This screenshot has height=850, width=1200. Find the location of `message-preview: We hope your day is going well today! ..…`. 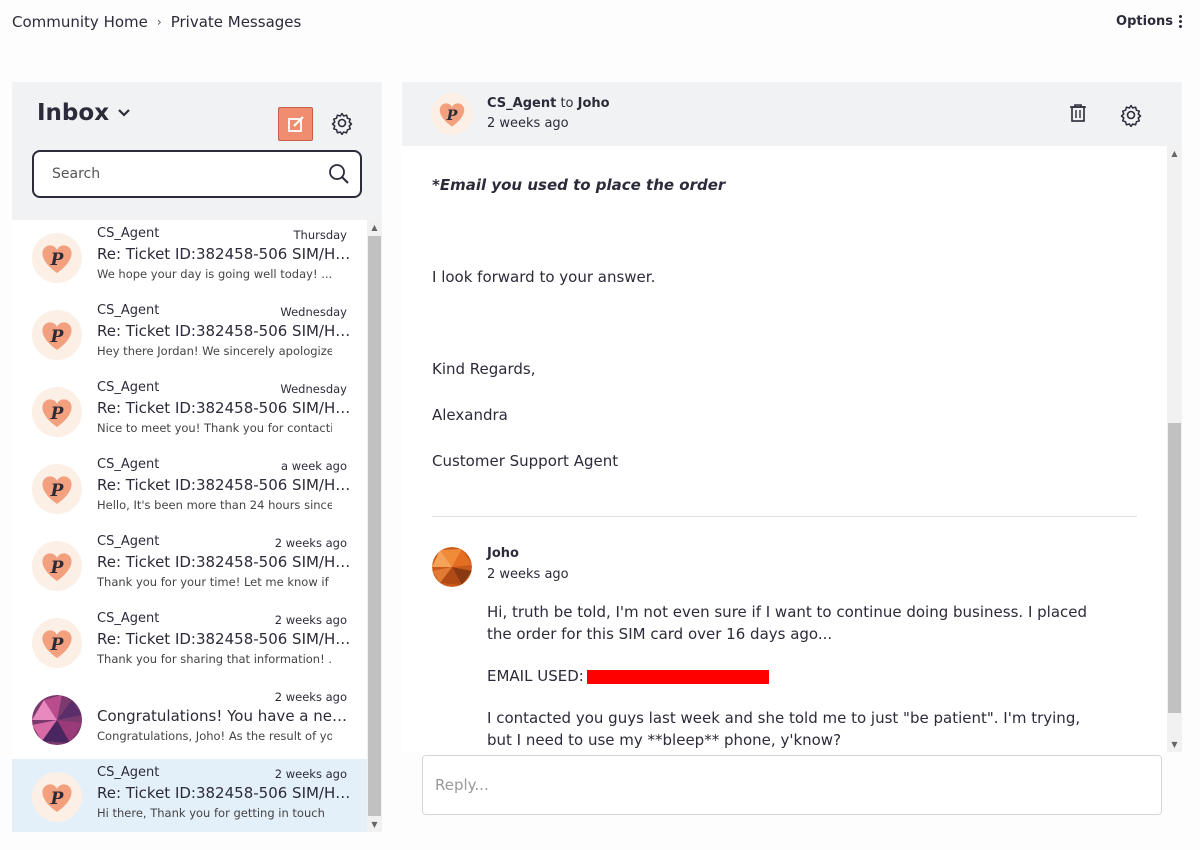

message-preview: We hope your day is going well today! ..… is located at coordinates (214, 274).